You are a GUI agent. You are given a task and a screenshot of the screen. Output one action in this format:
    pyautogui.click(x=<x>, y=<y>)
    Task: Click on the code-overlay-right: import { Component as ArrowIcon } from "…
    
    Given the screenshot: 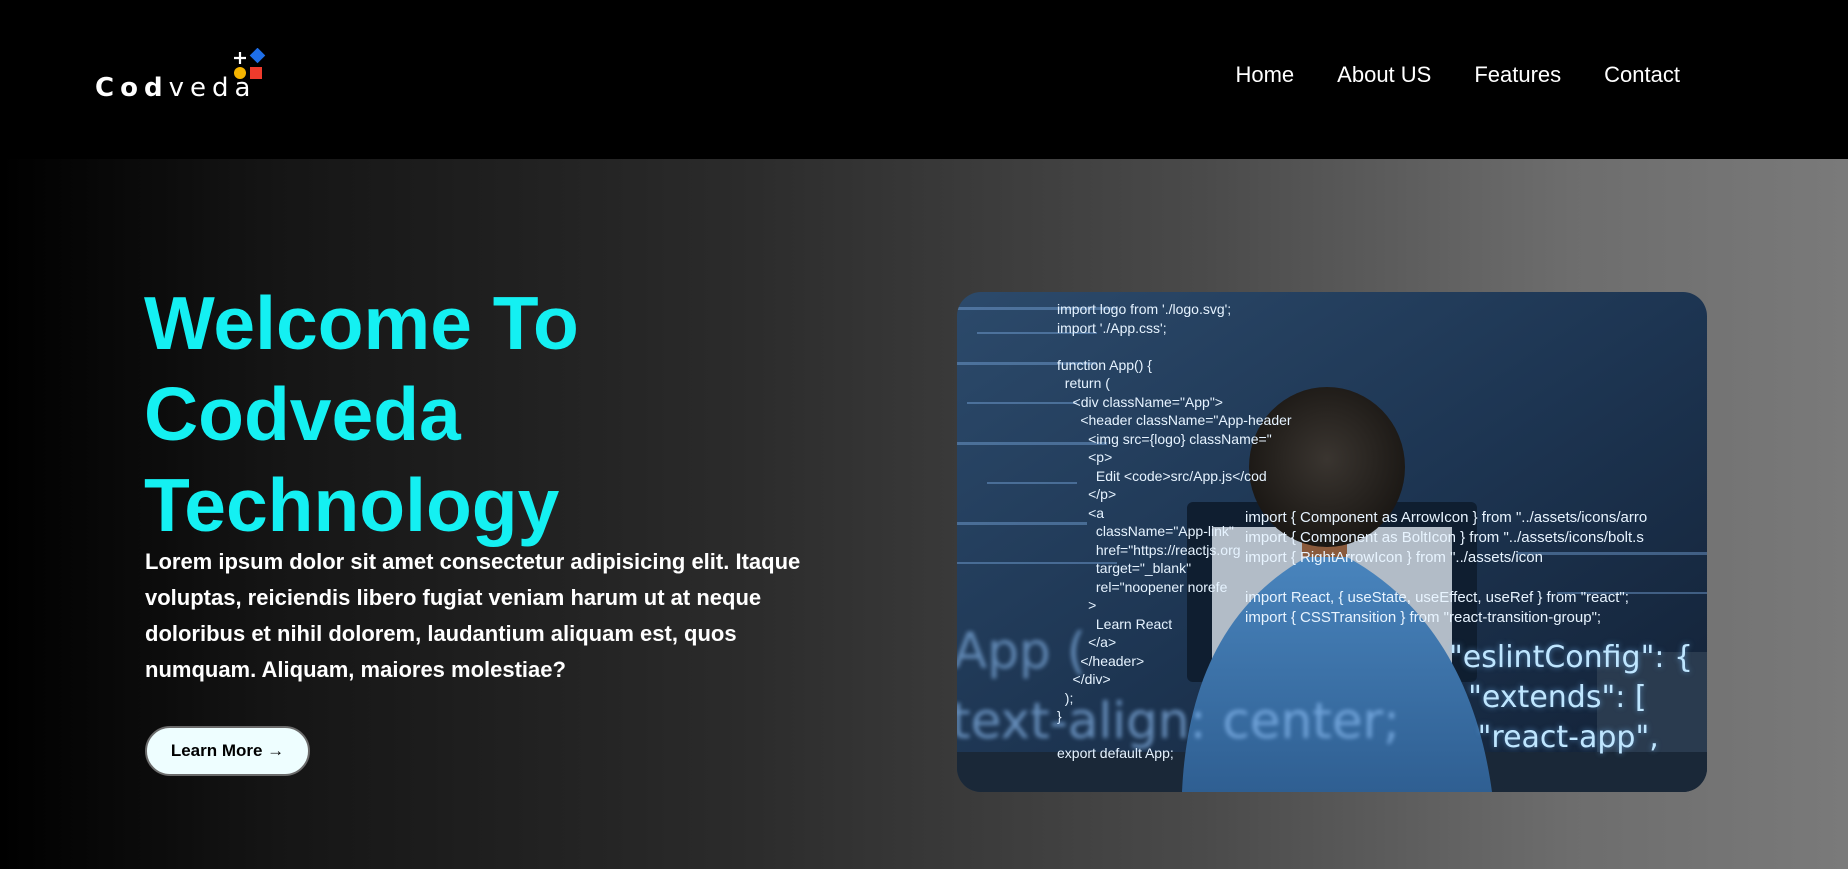 What is the action you would take?
    pyautogui.click(x=1446, y=567)
    